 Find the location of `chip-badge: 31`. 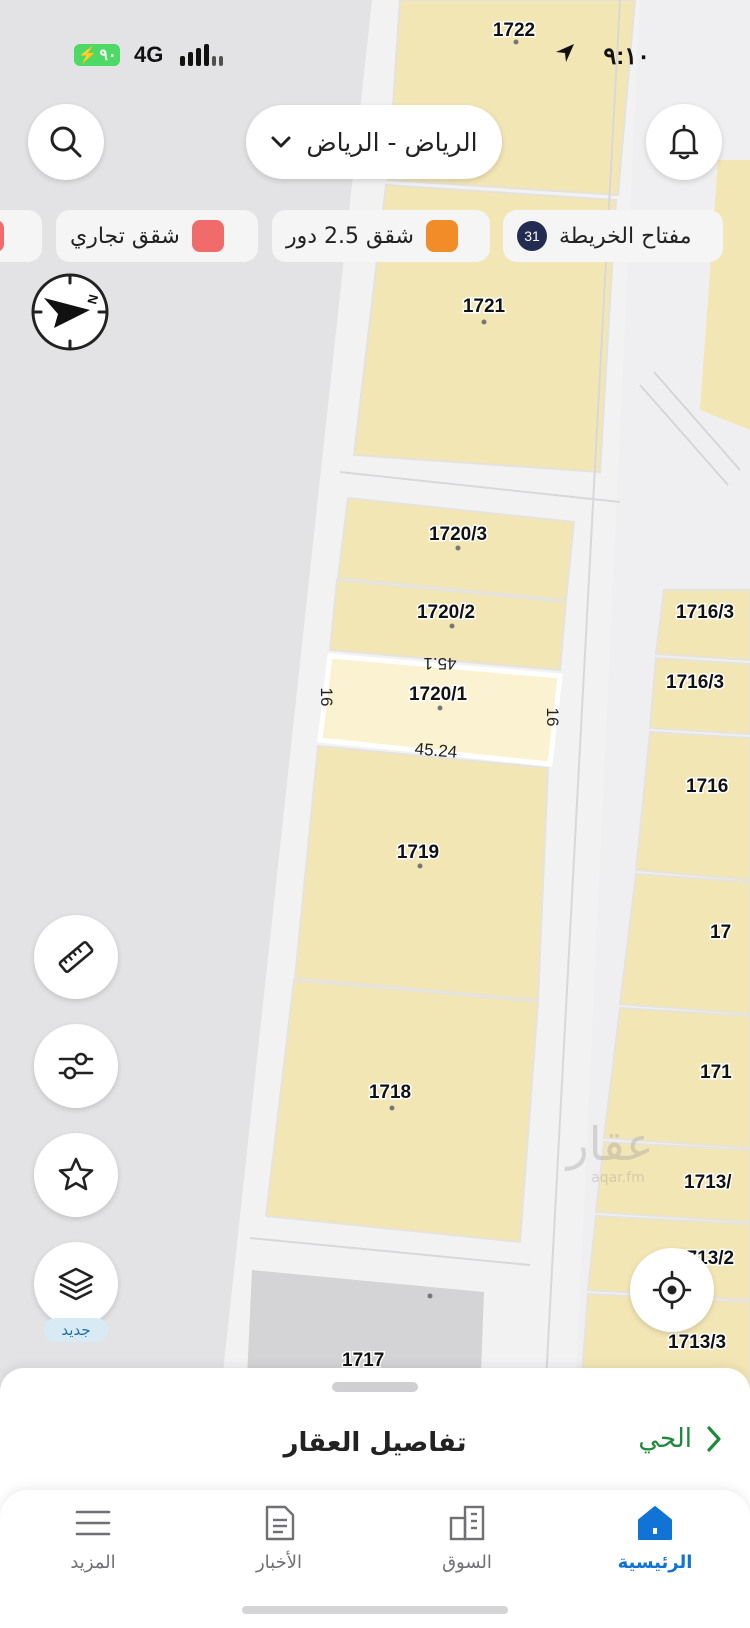

chip-badge: 31 is located at coordinates (532, 236).